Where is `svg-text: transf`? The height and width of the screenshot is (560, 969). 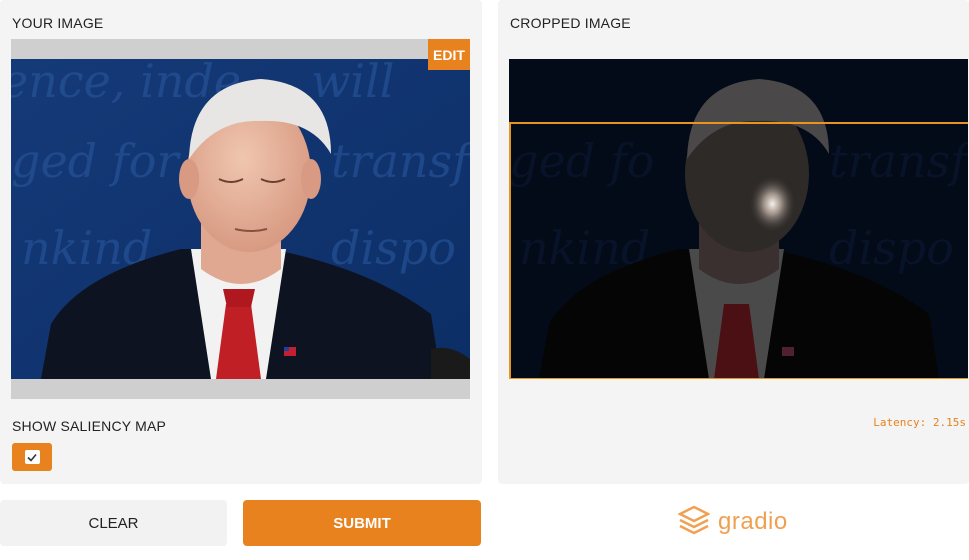
svg-text: transf is located at coordinates (400, 161).